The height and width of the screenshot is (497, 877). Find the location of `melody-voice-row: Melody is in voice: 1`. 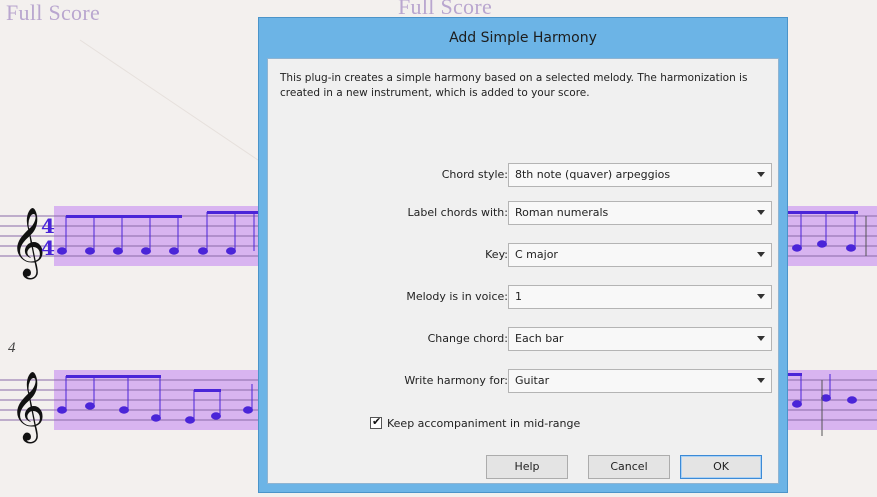

melody-voice-row: Melody is in voice: 1 is located at coordinates (524, 297).